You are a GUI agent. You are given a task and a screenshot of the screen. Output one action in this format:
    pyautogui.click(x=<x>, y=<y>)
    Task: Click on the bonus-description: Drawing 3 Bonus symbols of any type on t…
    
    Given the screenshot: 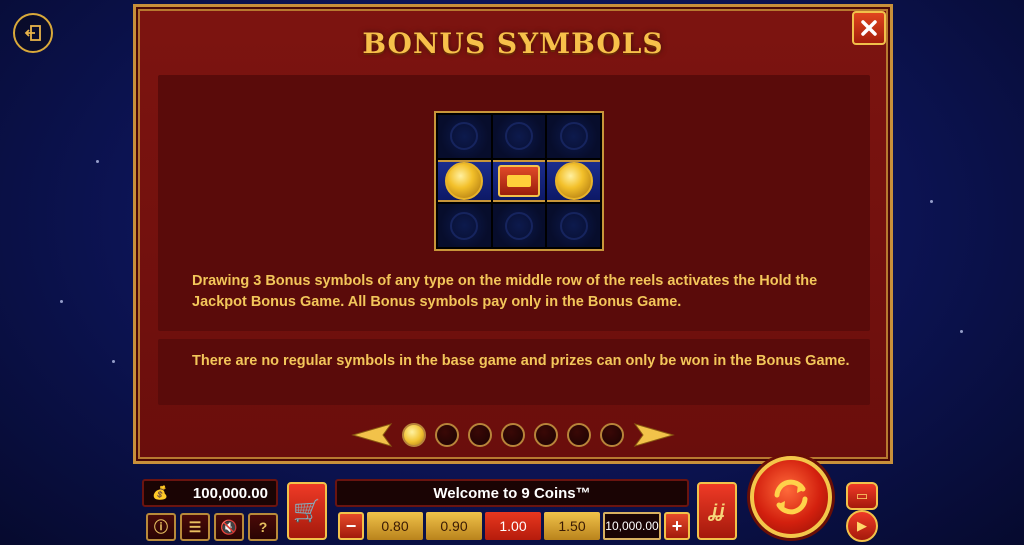 What is the action you would take?
    pyautogui.click(x=505, y=291)
    